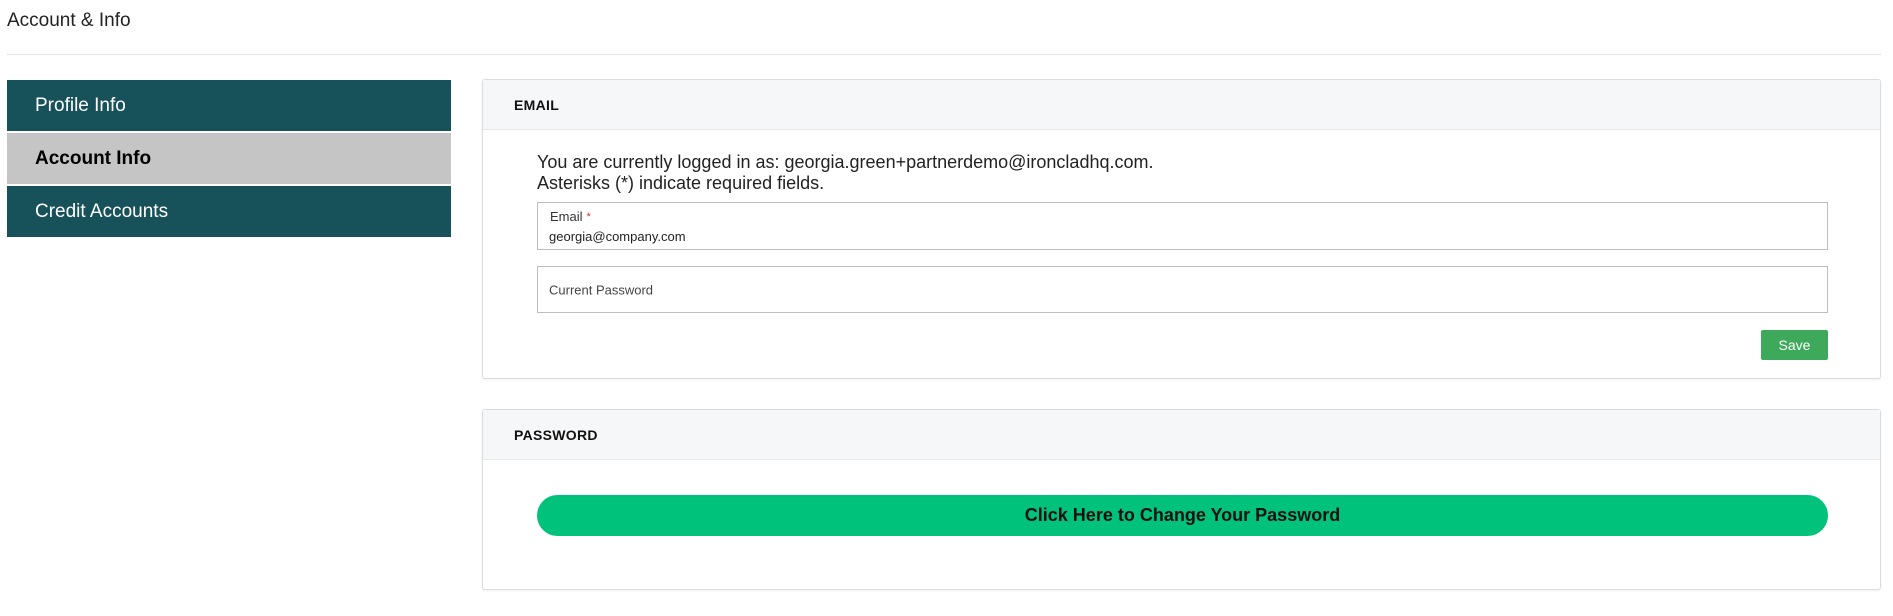  I want to click on sidebar-item-label: Account Info, so click(93, 158).